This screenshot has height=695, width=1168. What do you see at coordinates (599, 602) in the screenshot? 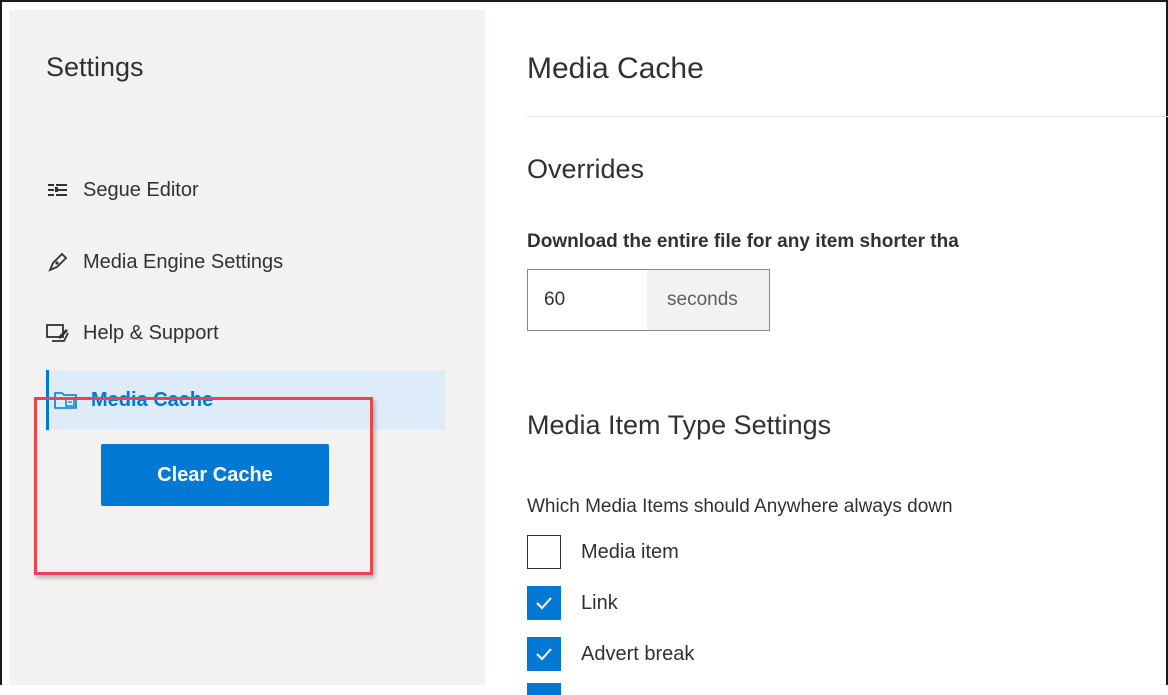
I see `checkbox-label: Link` at bounding box center [599, 602].